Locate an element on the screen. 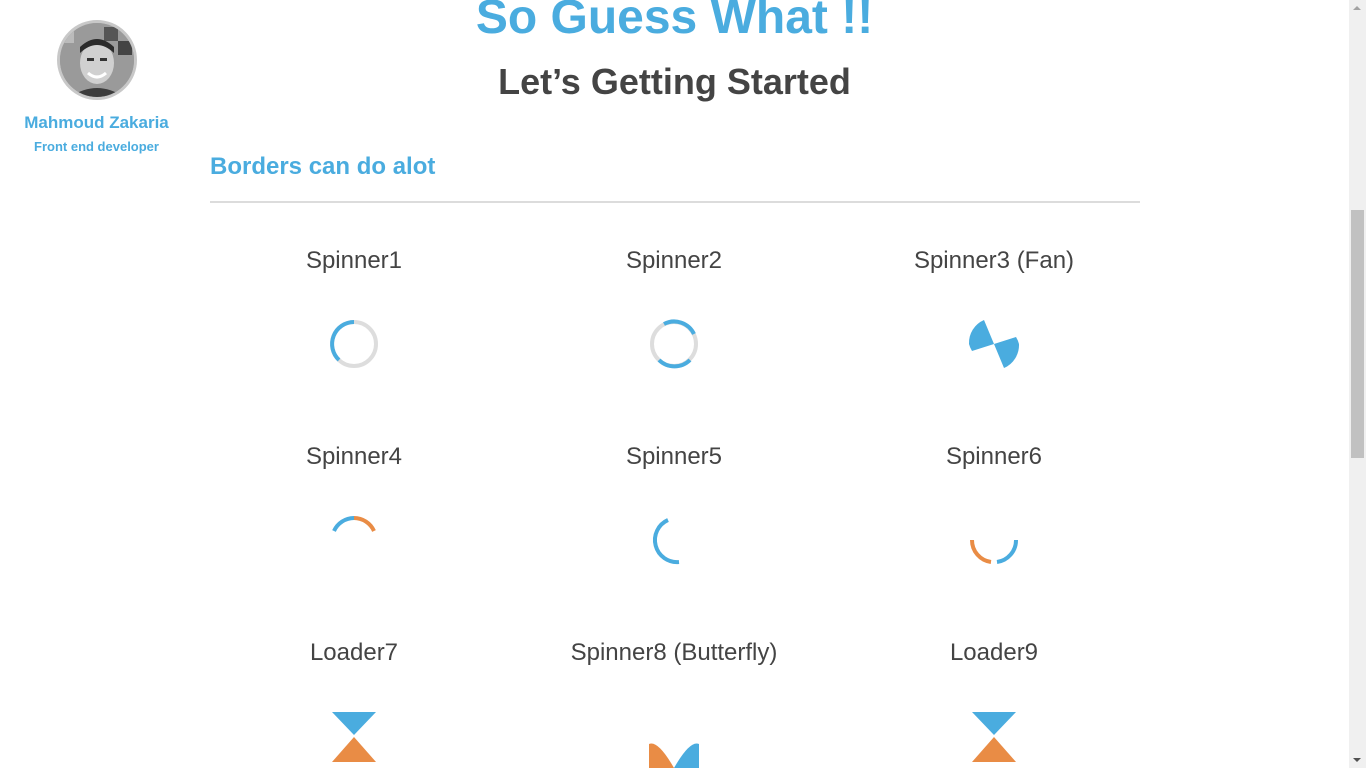 This screenshot has width=1366, height=768. loader7-hourglass-icon is located at coordinates (354, 737).